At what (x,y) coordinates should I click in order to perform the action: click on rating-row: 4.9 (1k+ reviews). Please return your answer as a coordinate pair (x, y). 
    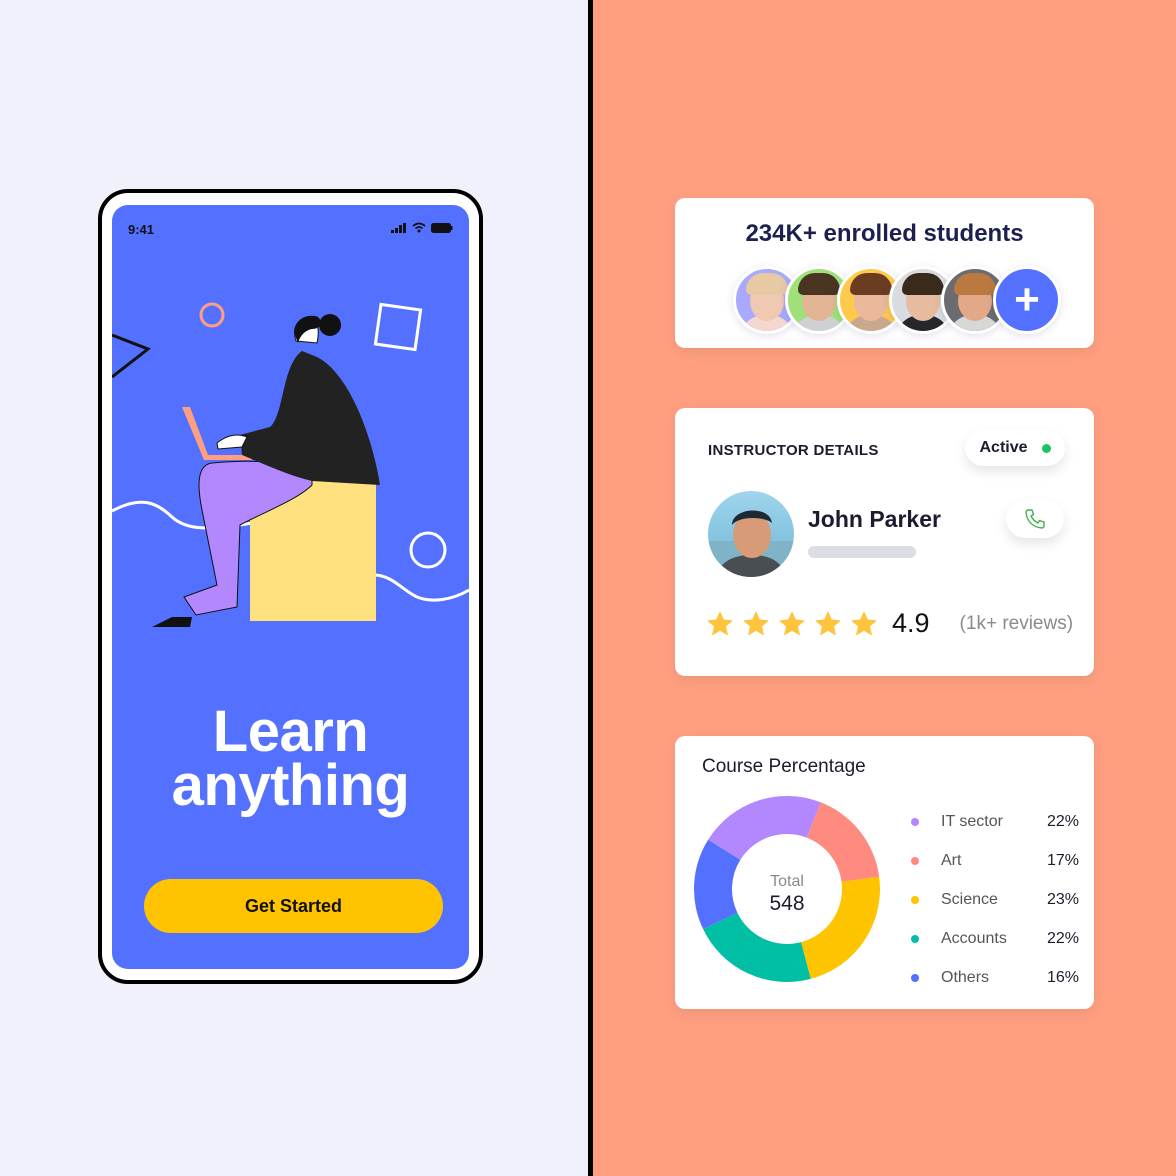
    Looking at the image, I should click on (889, 623).